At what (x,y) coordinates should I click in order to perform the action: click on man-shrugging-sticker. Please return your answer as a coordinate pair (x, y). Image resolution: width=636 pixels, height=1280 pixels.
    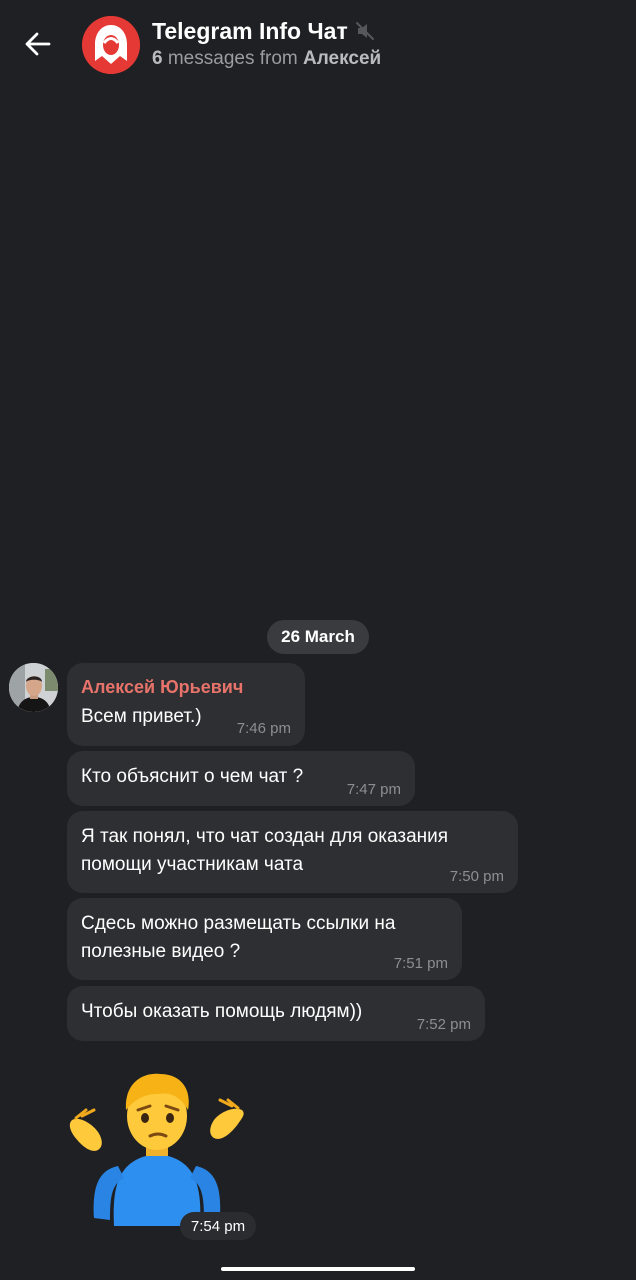
    Looking at the image, I should click on (157, 1149).